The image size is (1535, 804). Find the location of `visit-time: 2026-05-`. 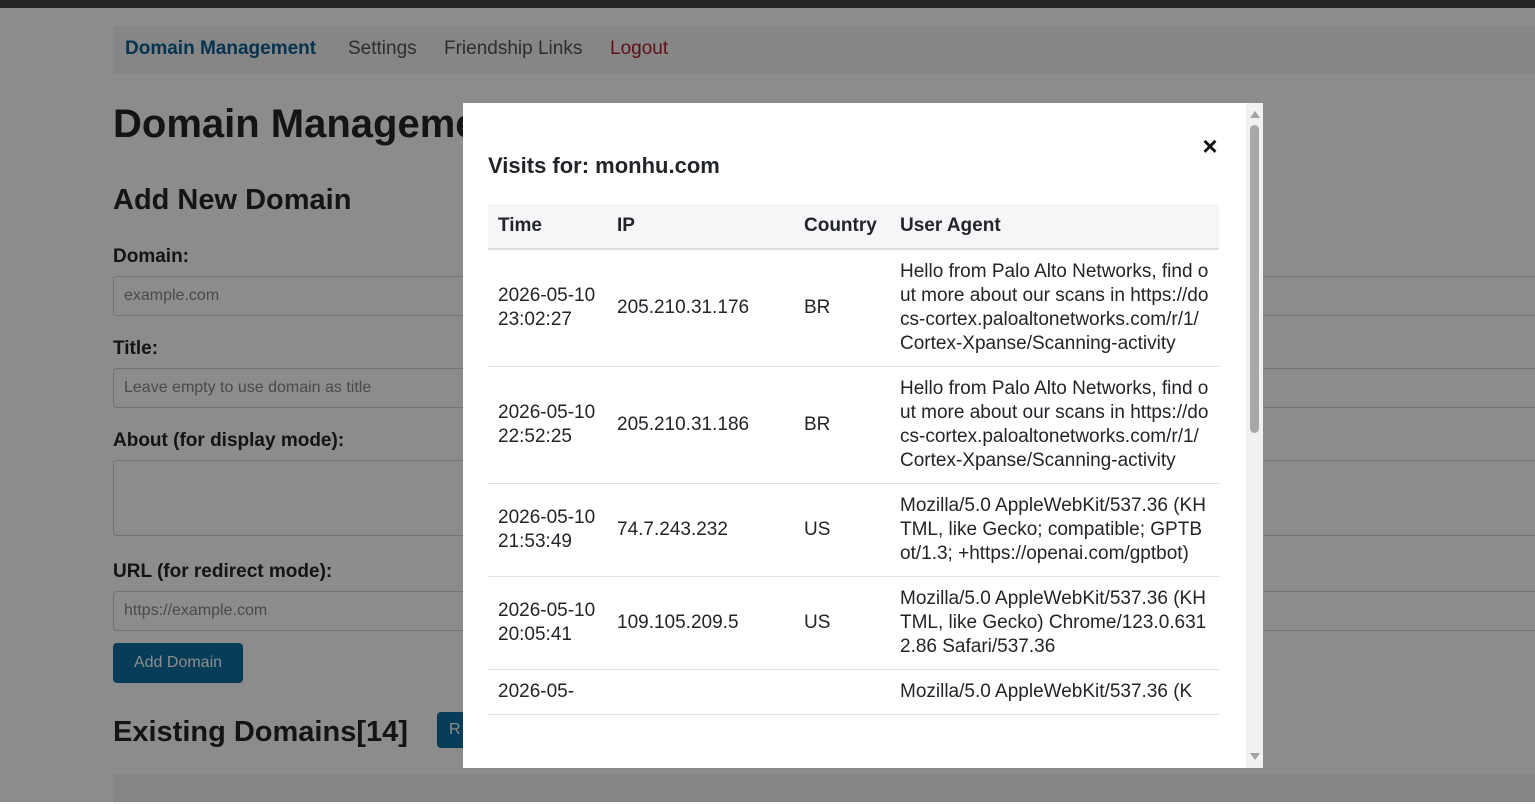

visit-time: 2026-05- is located at coordinates (547, 692).